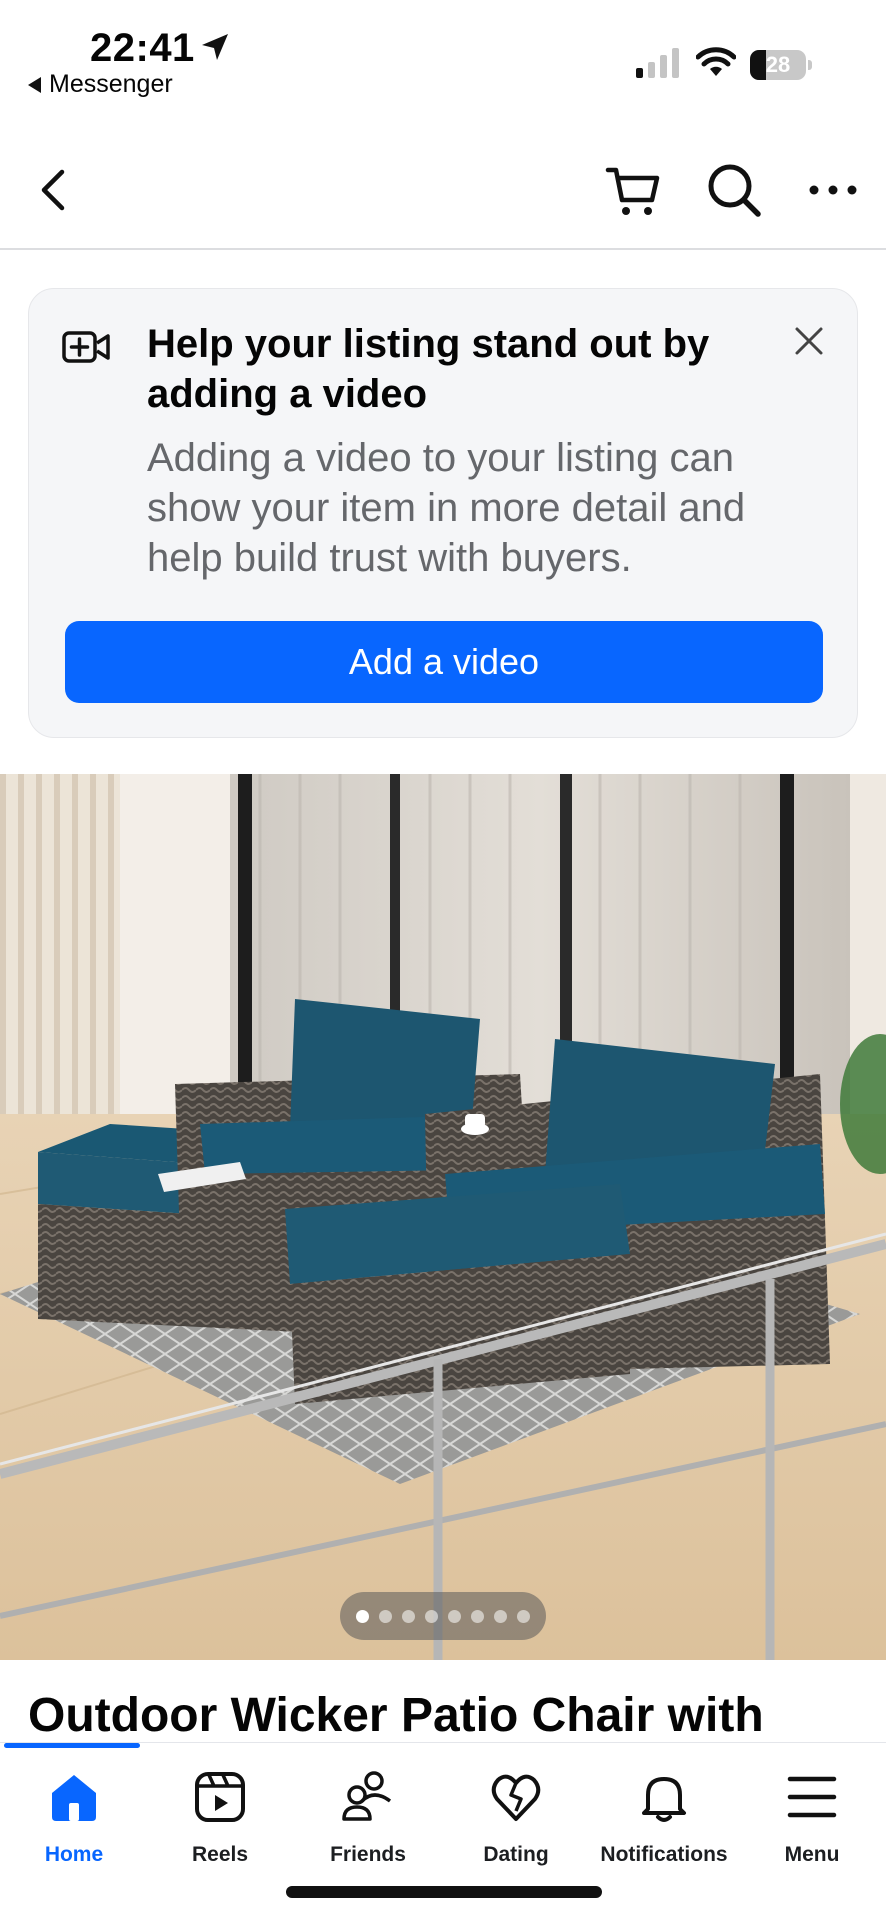  I want to click on battery-level: 28, so click(778, 64).